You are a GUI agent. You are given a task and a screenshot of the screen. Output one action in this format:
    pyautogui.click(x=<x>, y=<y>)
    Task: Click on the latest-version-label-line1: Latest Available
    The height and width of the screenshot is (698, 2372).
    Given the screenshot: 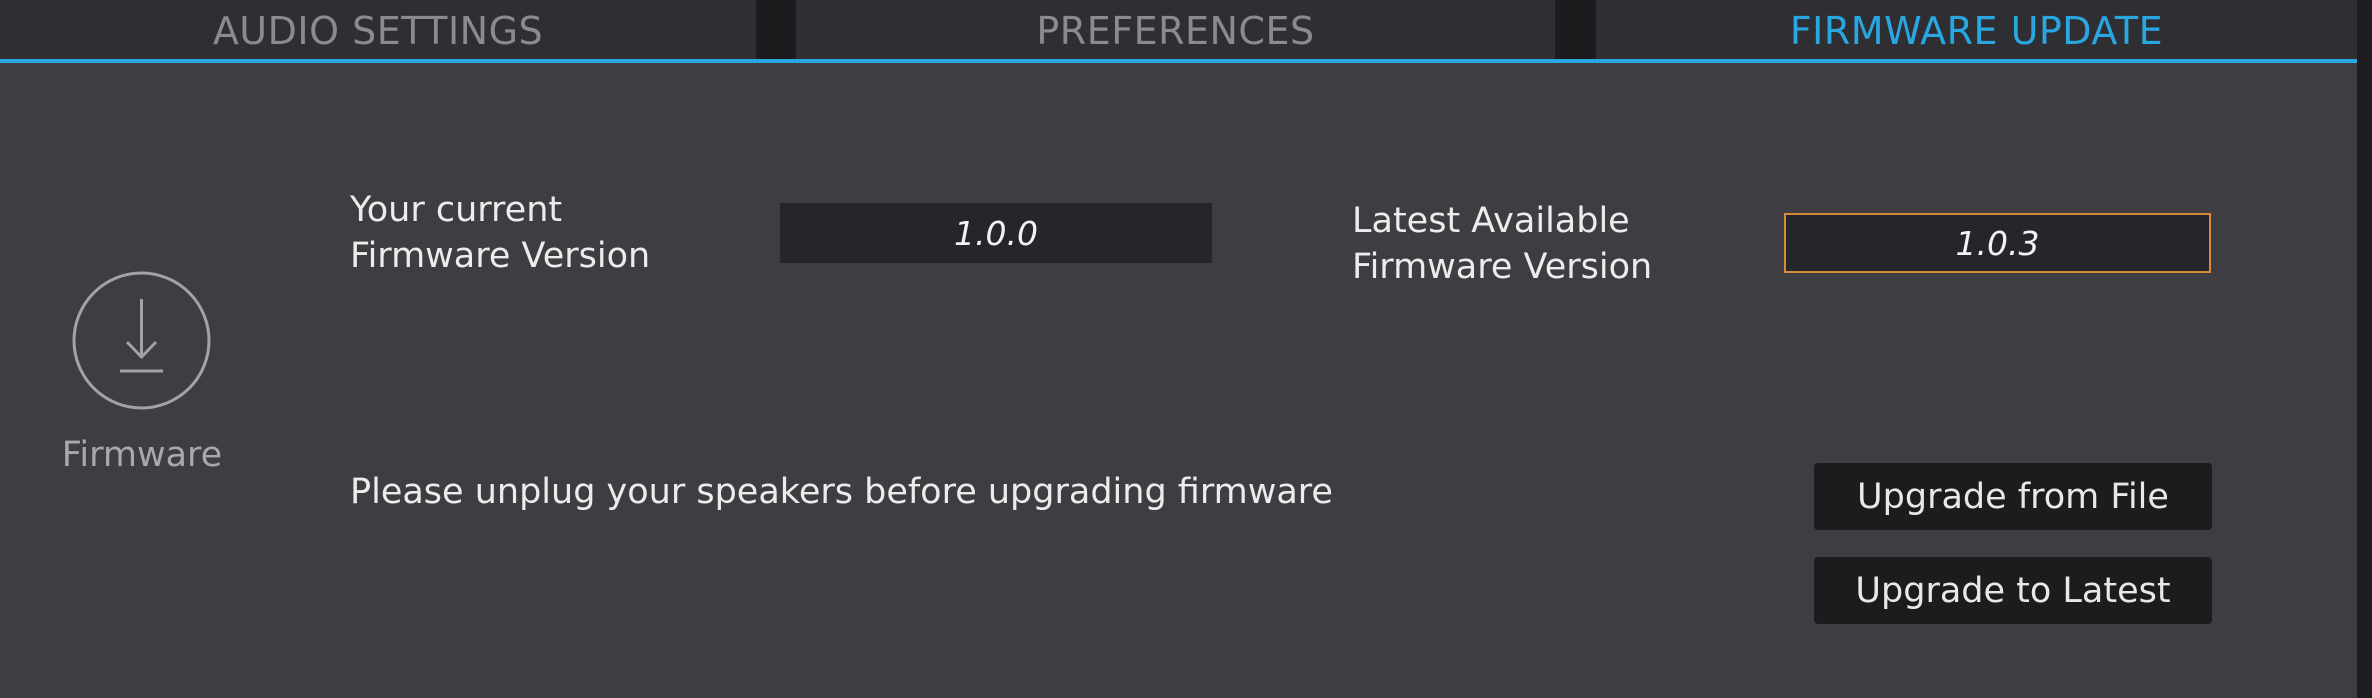 What is the action you would take?
    pyautogui.click(x=1491, y=221)
    